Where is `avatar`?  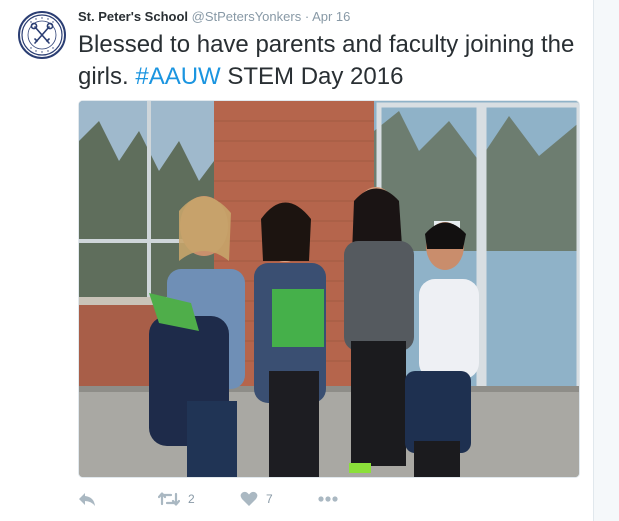
avatar is located at coordinates (42, 35).